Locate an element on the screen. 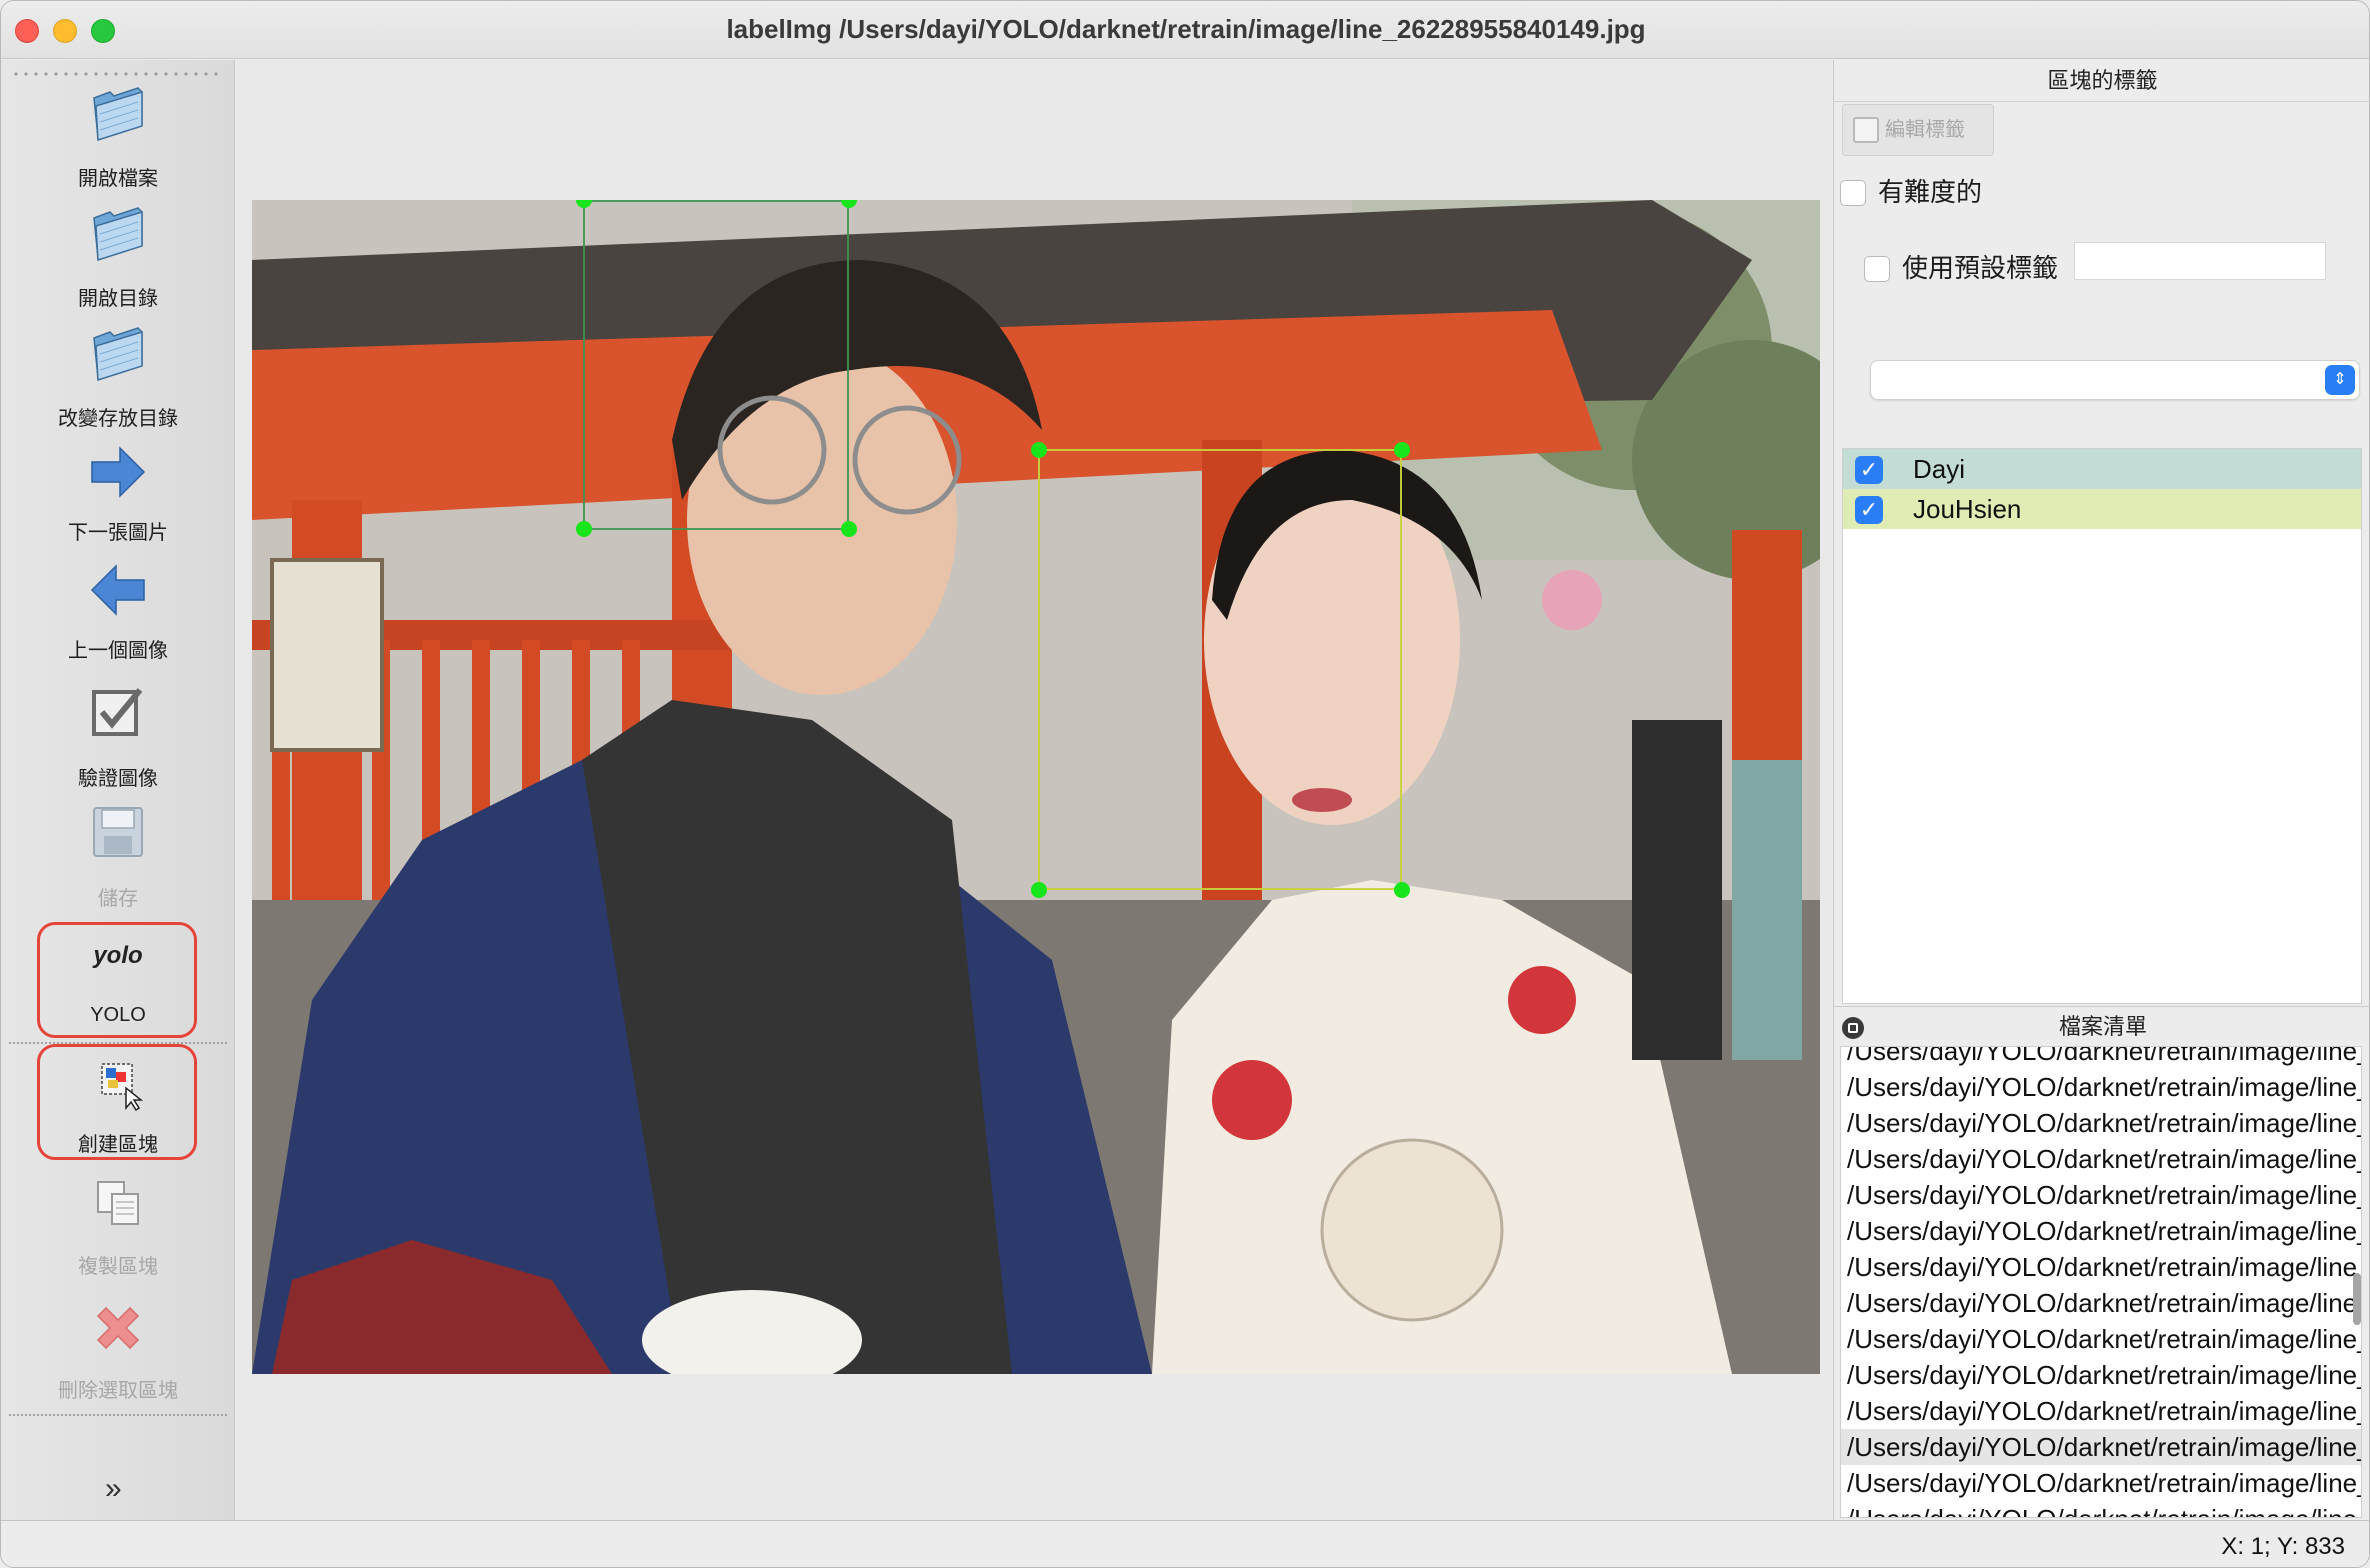 Image resolution: width=2370 pixels, height=1568 pixels. delete-rect-label: 刪除選取區塊 is located at coordinates (118, 1391).